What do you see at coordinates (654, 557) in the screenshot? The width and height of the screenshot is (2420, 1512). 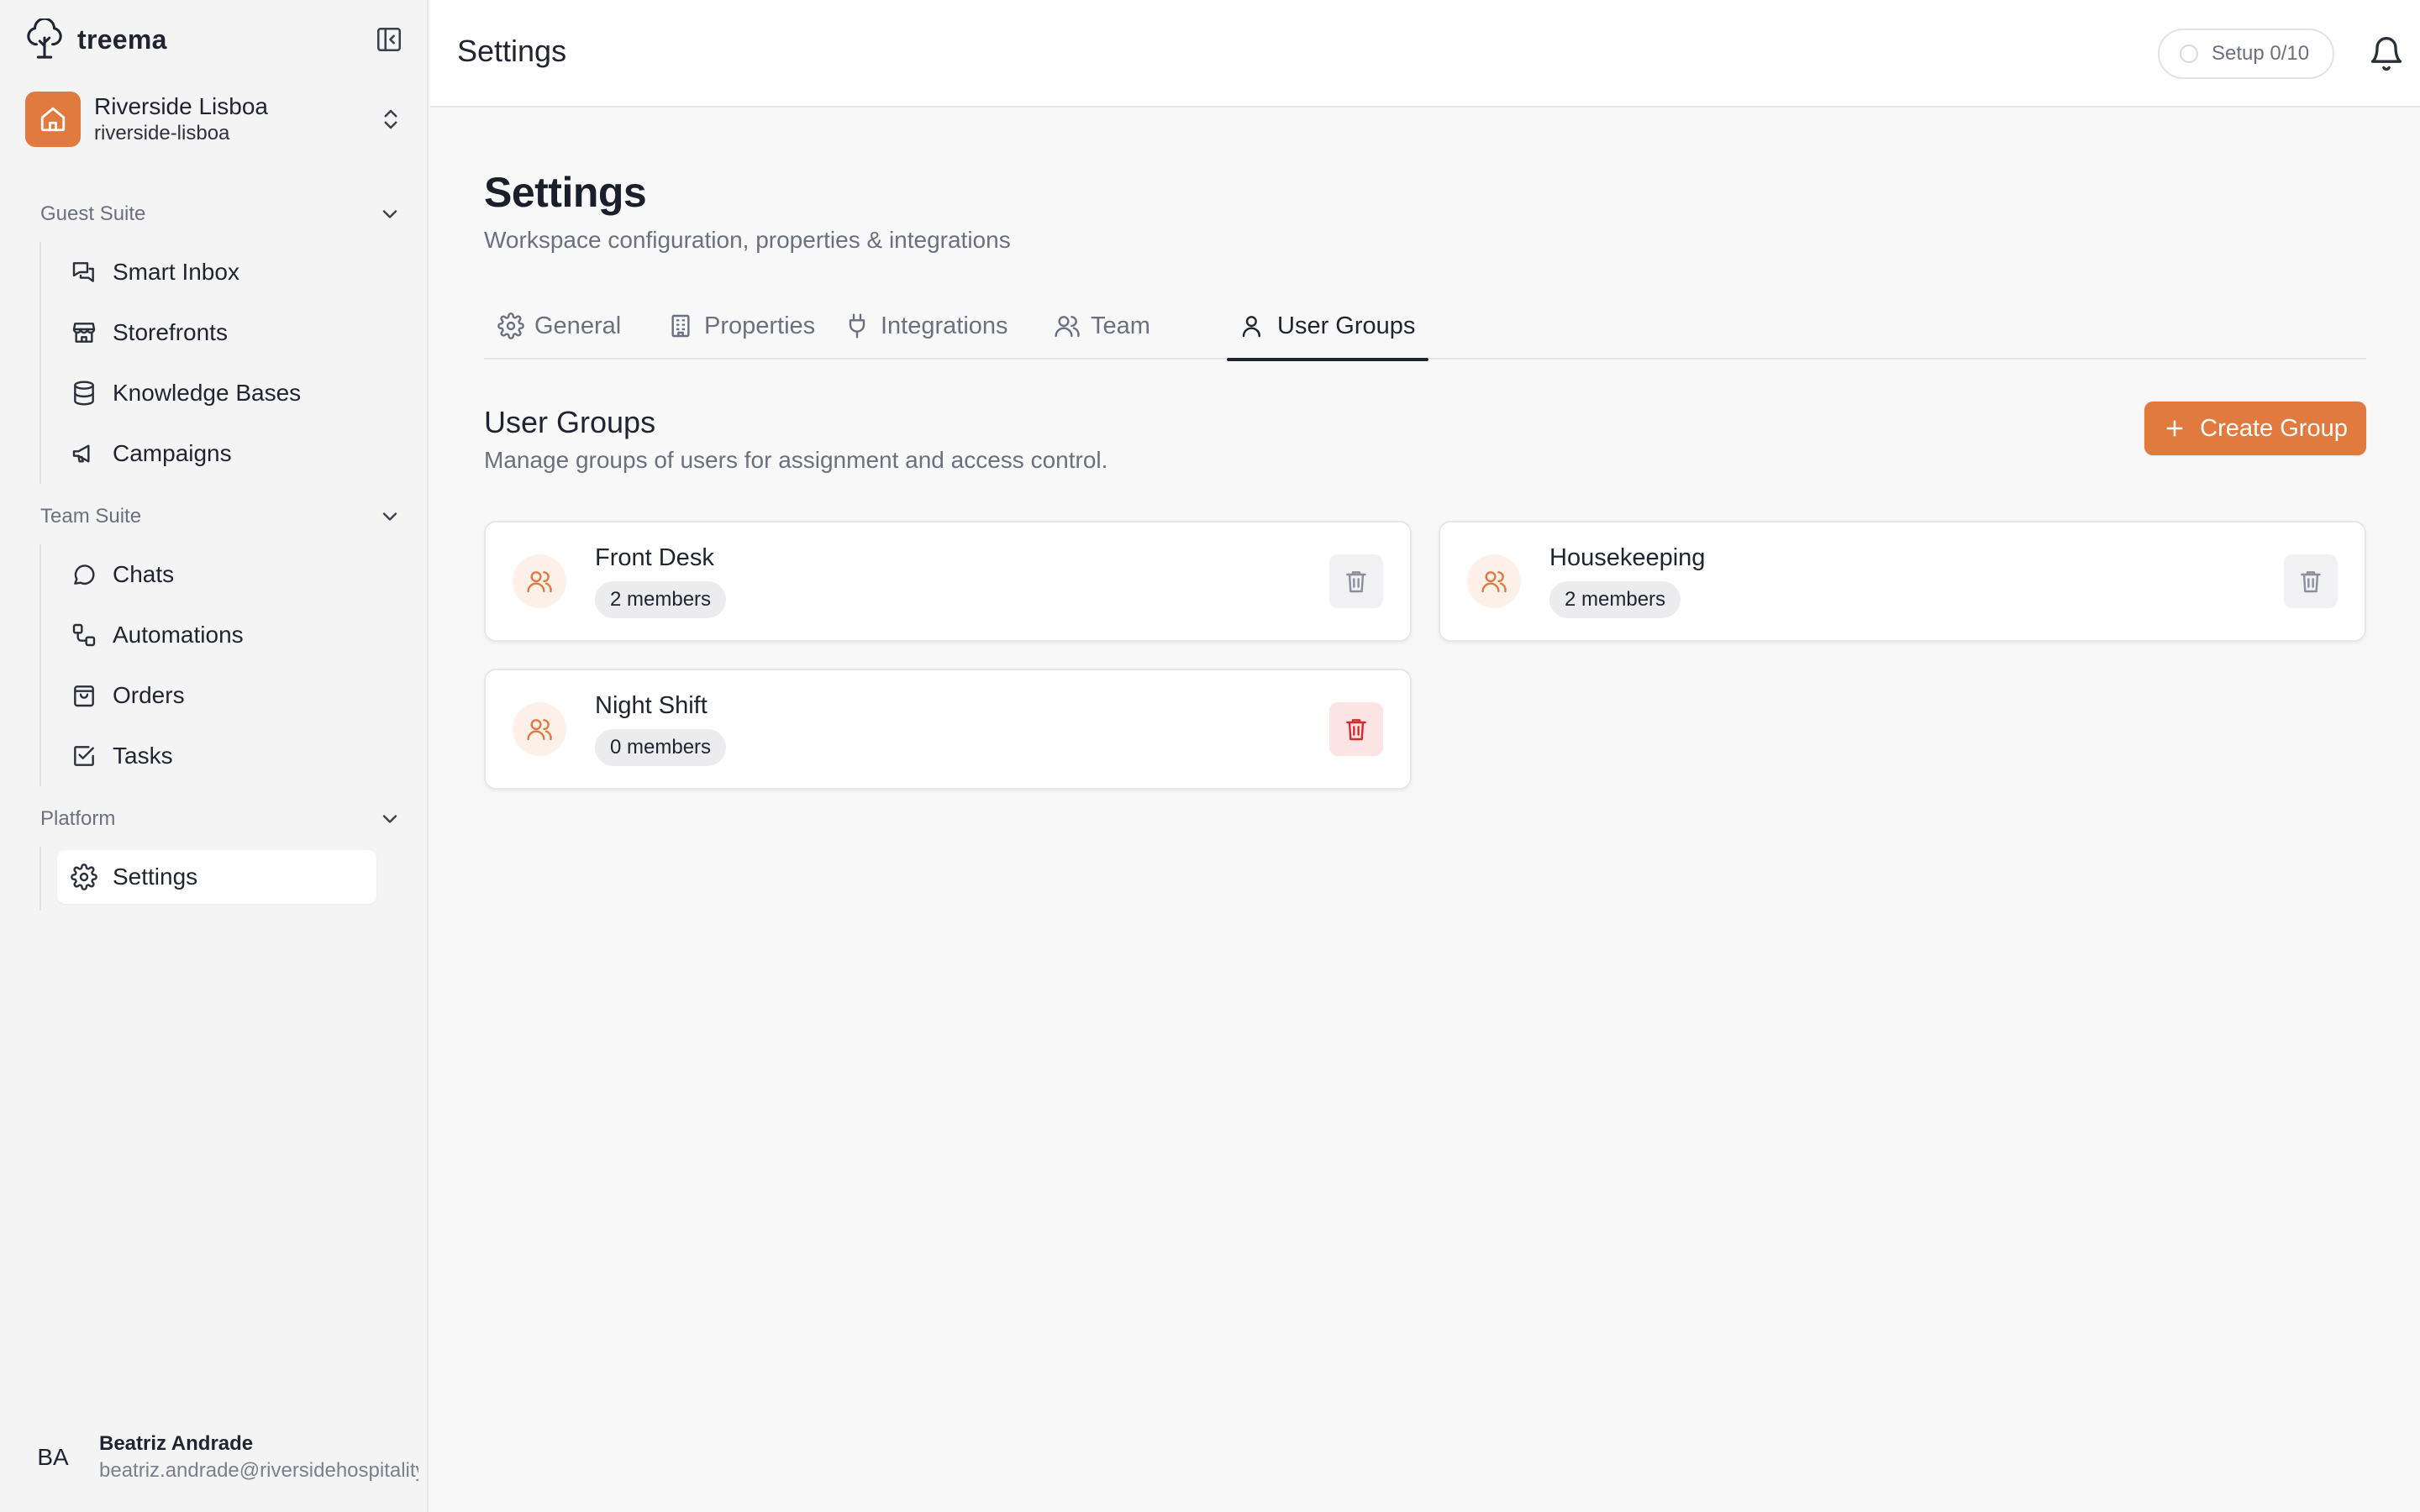 I see `group-name: Front Desk` at bounding box center [654, 557].